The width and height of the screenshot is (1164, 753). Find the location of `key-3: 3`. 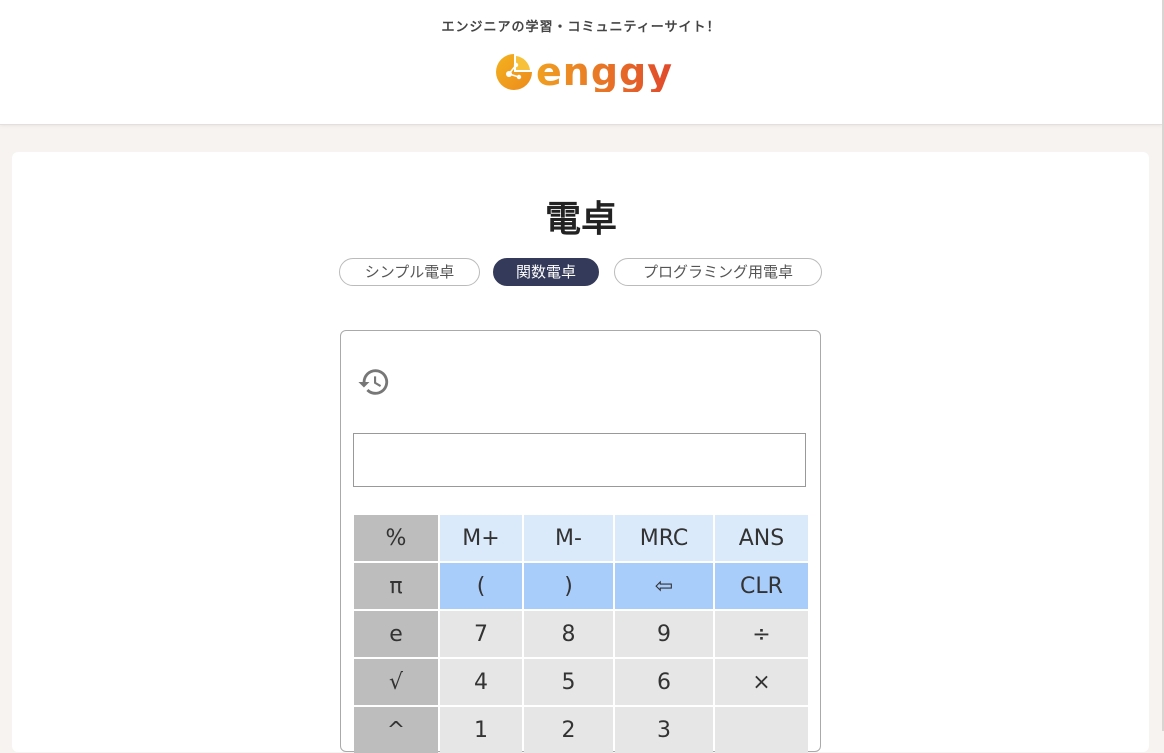

key-3: 3 is located at coordinates (664, 730).